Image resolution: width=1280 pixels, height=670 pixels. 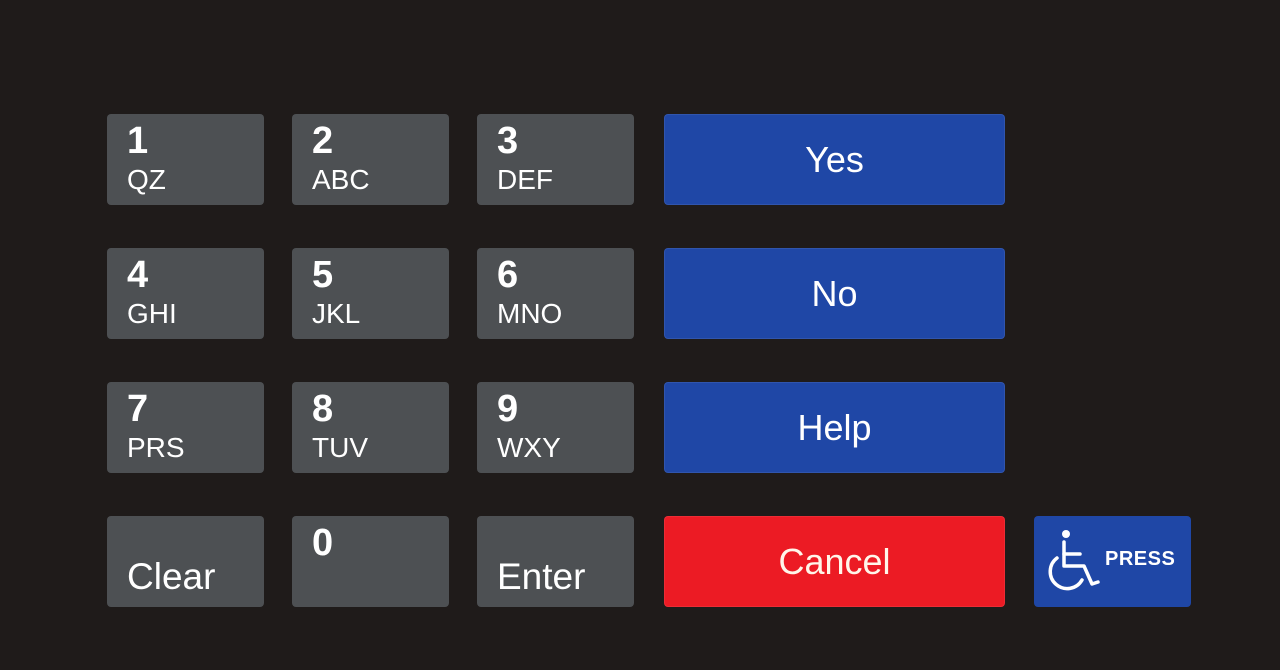 What do you see at coordinates (340, 447) in the screenshot?
I see `key-letters: TUV` at bounding box center [340, 447].